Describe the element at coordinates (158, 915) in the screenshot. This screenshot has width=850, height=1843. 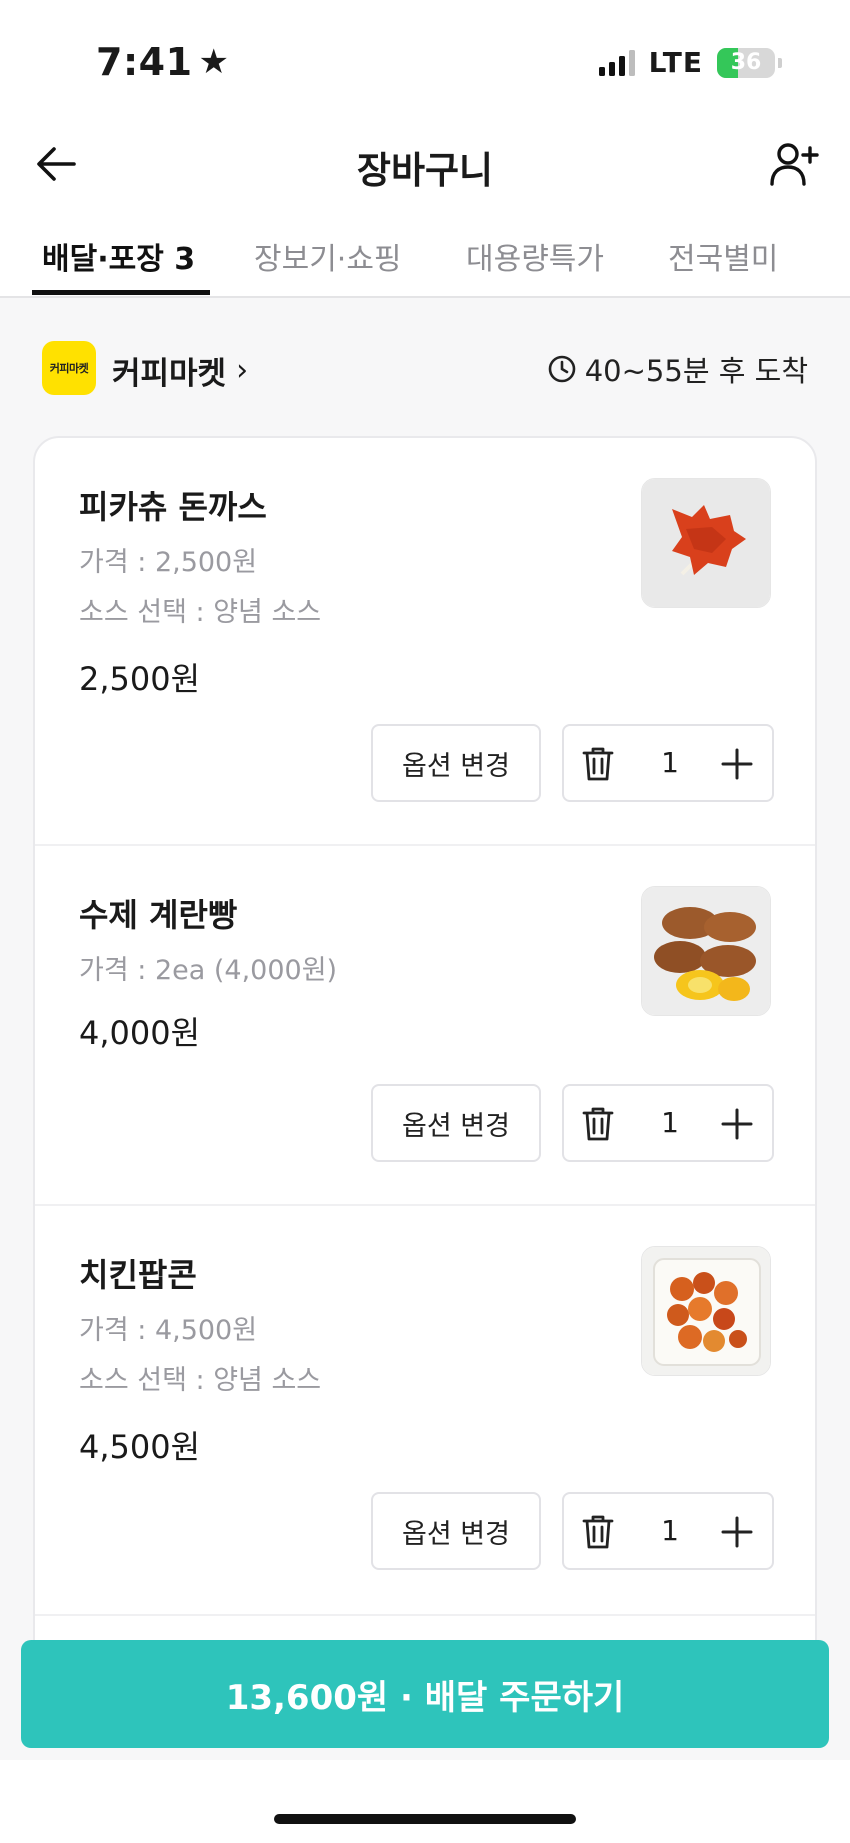
I see `item-name: 수제 계란빵` at that location.